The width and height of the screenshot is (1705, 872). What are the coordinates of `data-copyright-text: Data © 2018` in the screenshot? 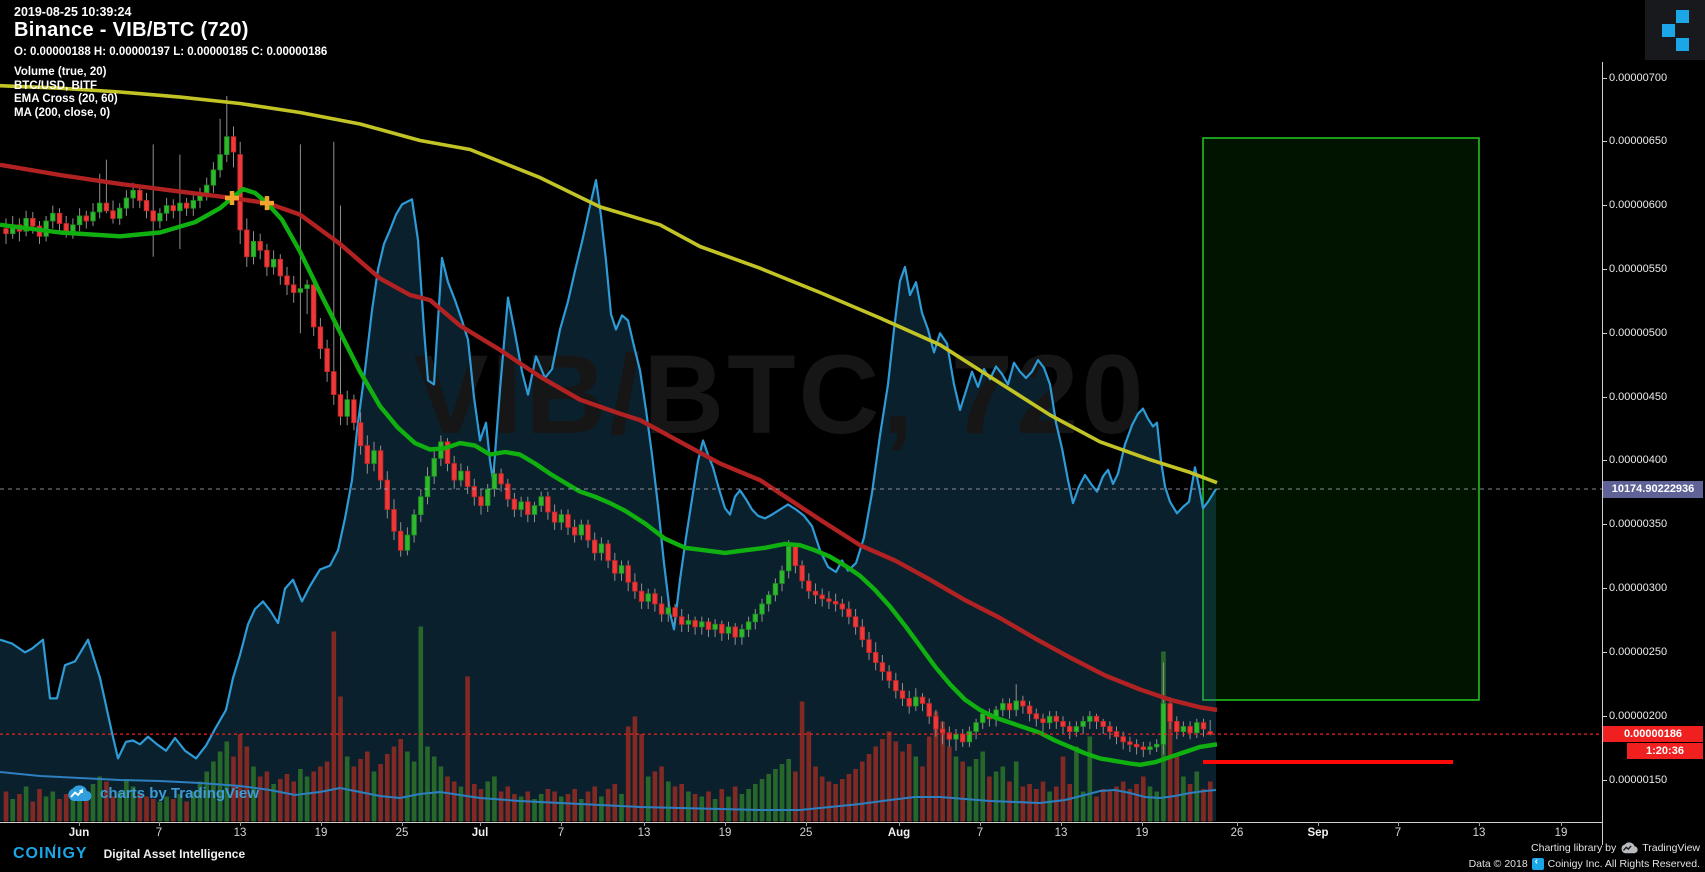 It's located at (1498, 864).